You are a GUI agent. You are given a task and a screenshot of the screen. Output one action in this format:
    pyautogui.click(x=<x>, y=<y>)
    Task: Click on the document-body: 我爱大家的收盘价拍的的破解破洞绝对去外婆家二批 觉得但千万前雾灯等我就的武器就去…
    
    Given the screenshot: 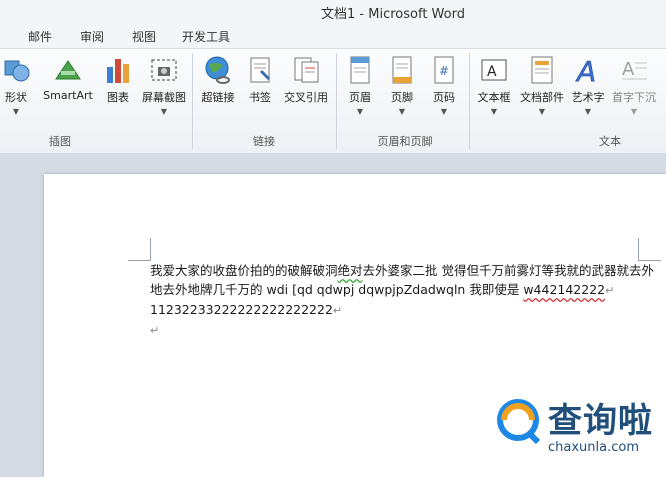 What is the action you would take?
    pyautogui.click(x=405, y=300)
    